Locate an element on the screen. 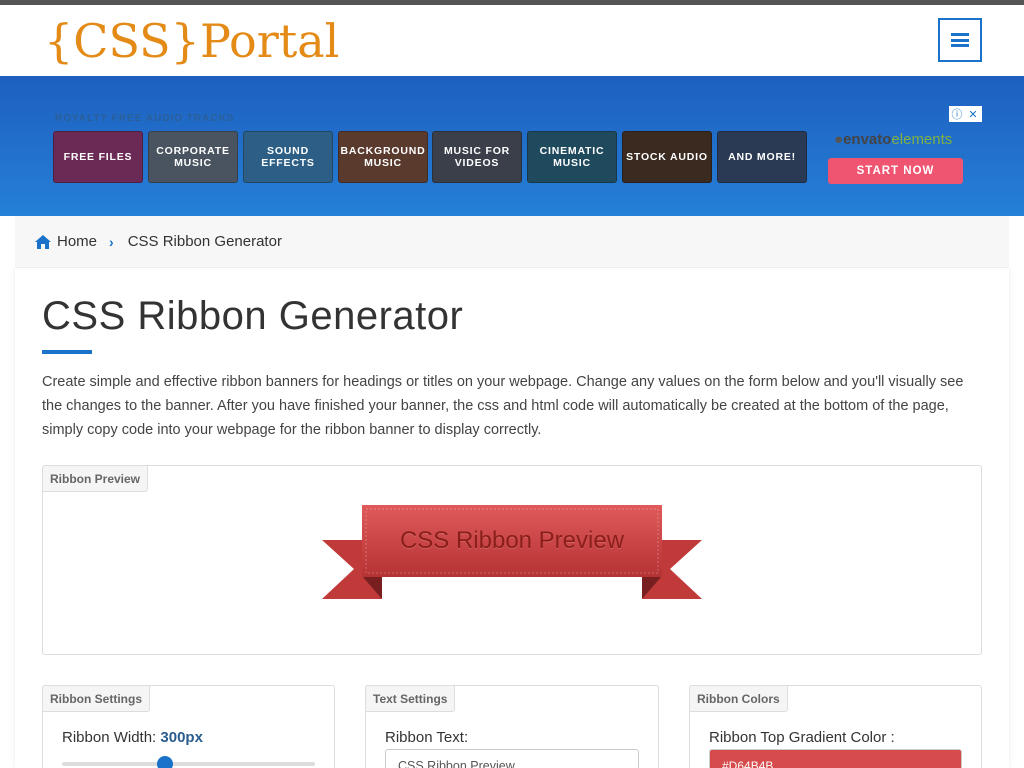 This screenshot has width=1024, height=768. ribbon-width-label-text: Ribbon Width: is located at coordinates (109, 737).